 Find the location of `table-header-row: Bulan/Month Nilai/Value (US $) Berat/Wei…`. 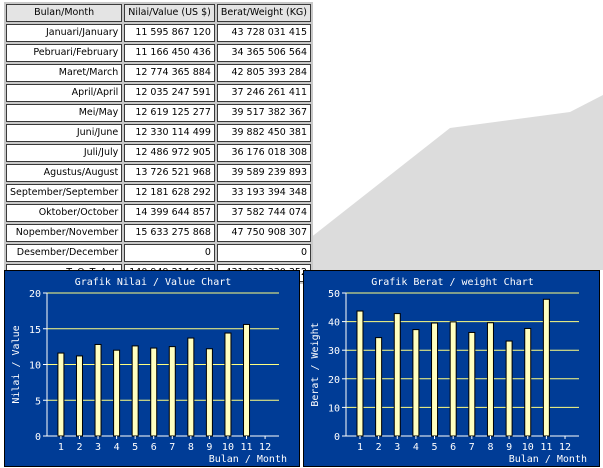

table-header-row: Bulan/Month Nilai/Value (US $) Berat/Wei… is located at coordinates (158, 13).